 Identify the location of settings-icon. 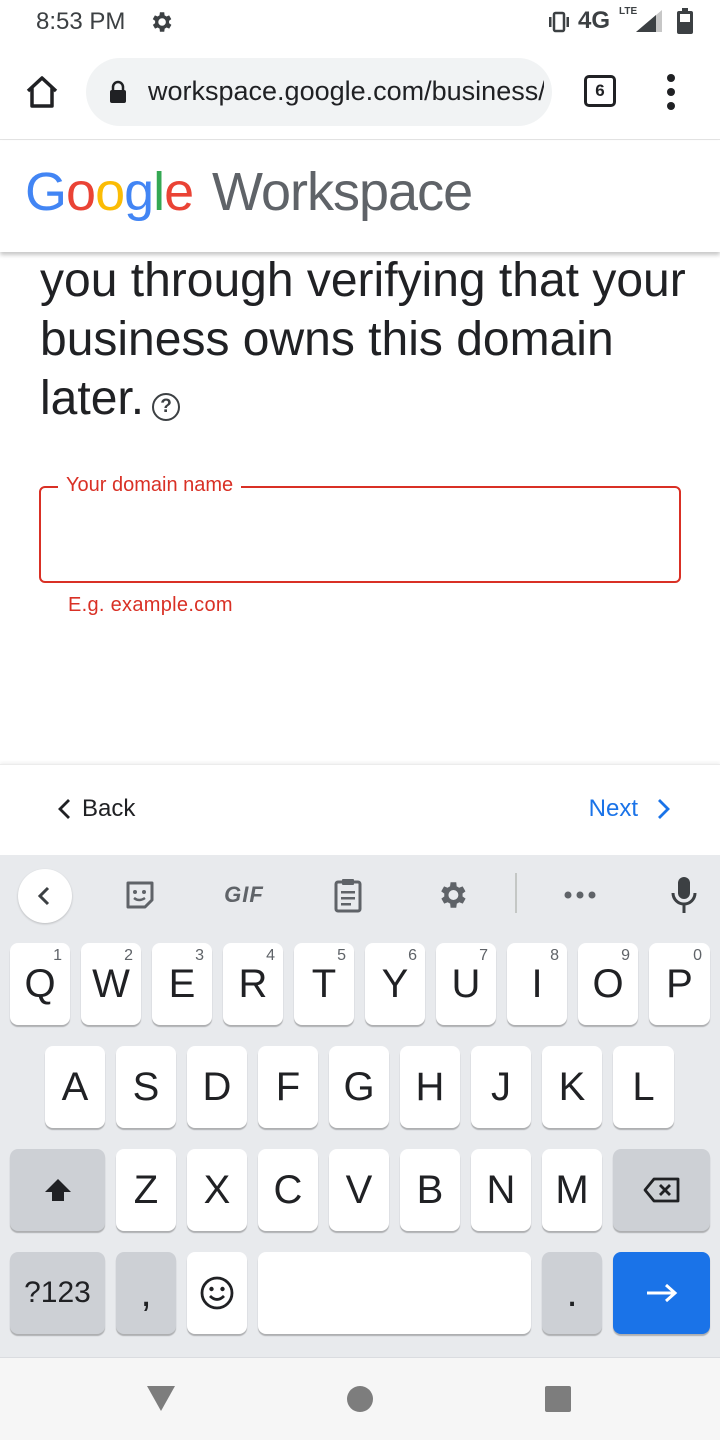
(452, 895).